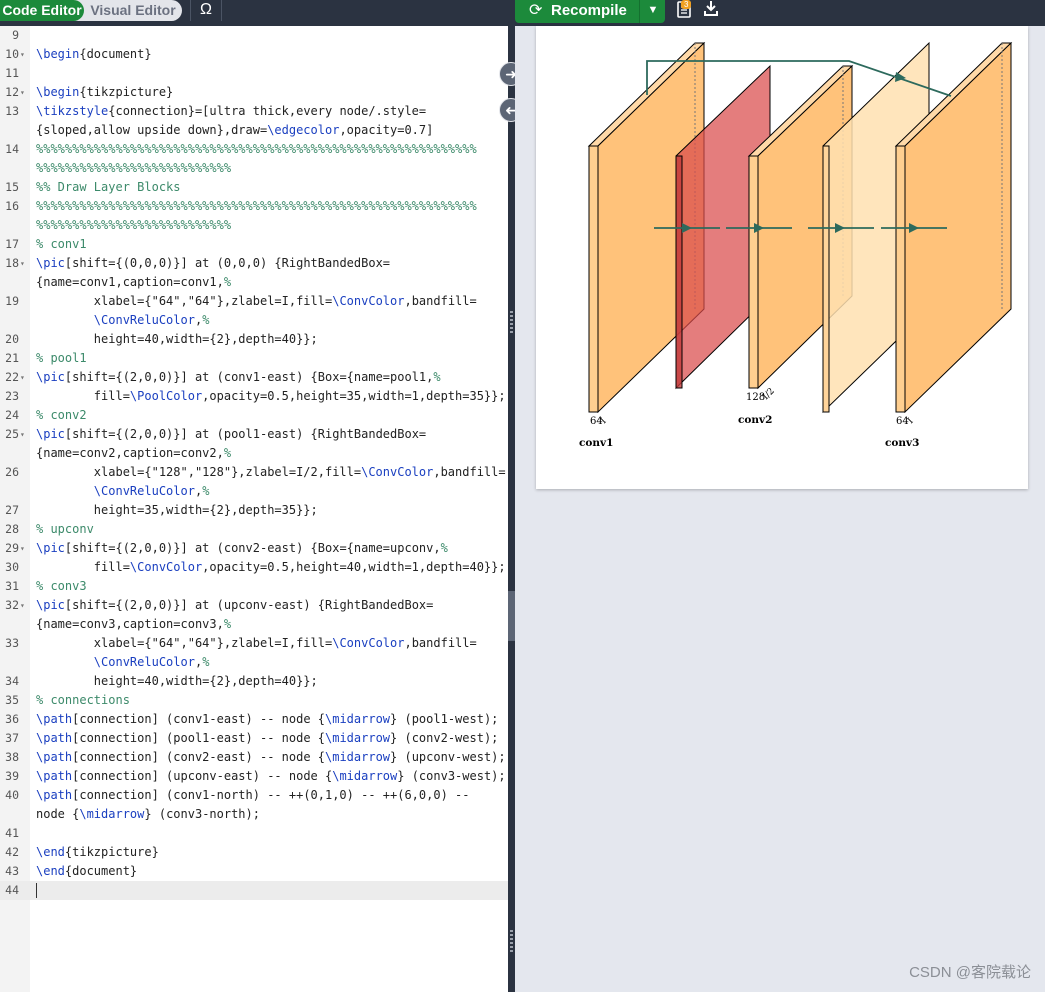  Describe the element at coordinates (254, 54) in the screenshot. I see `code-line: 10 ▾ \begin{document}` at that location.